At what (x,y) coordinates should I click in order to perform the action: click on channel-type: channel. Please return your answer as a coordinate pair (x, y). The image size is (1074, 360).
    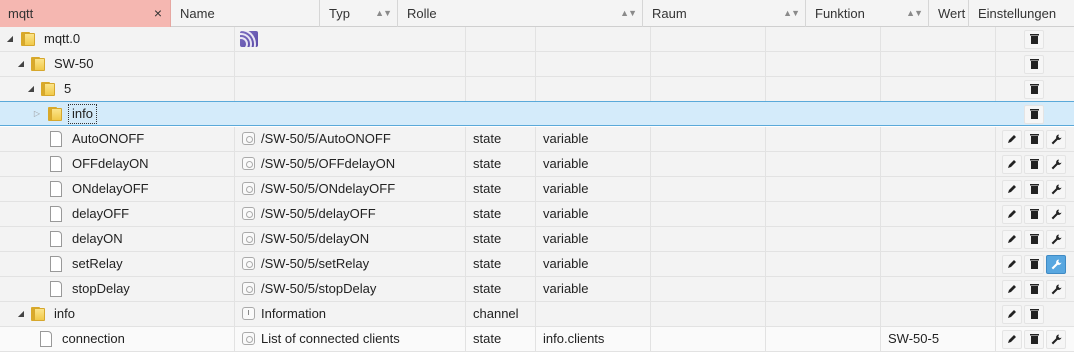
    Looking at the image, I should click on (496, 313).